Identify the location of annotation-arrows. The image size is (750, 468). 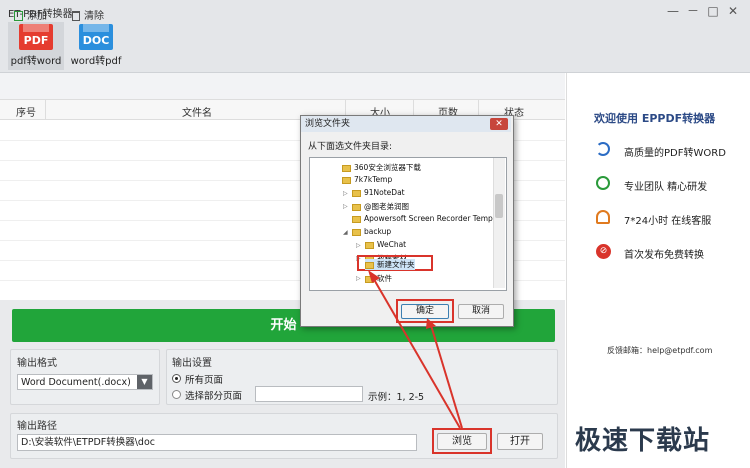
(415, 349).